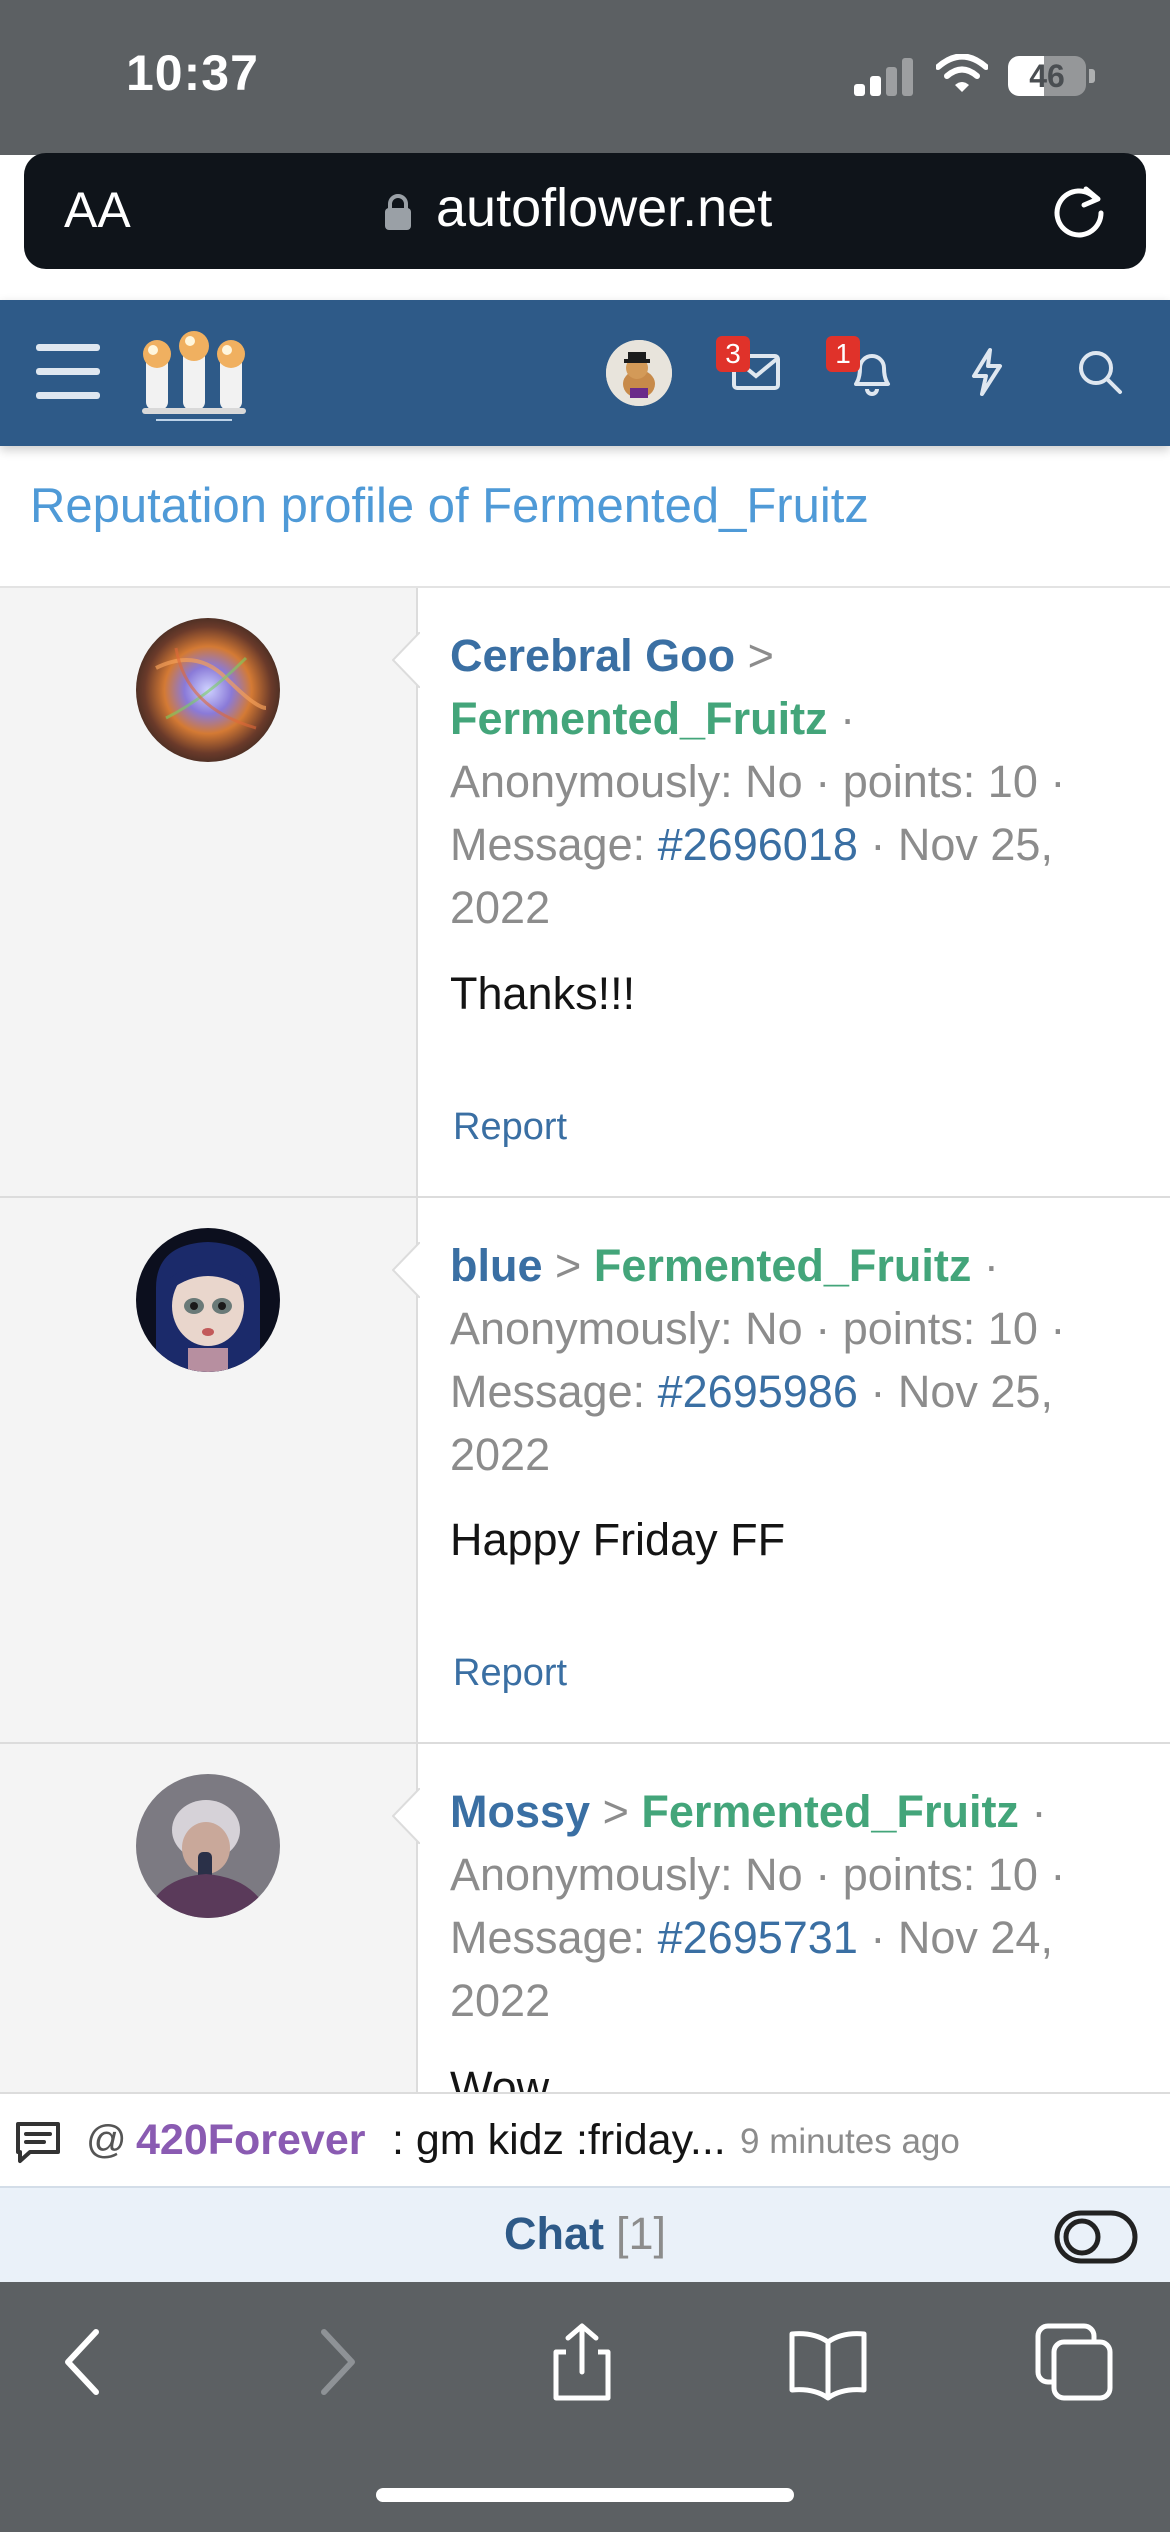 This screenshot has height=2532, width=1170. What do you see at coordinates (618, 1539) in the screenshot?
I see `entry-message: Happy Friday FF` at bounding box center [618, 1539].